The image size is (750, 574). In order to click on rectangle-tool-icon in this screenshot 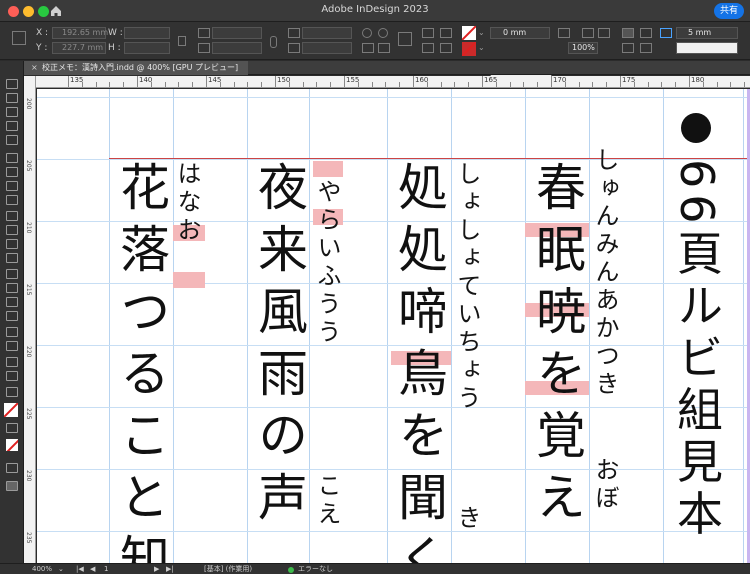, I will do `click(12, 230)`.